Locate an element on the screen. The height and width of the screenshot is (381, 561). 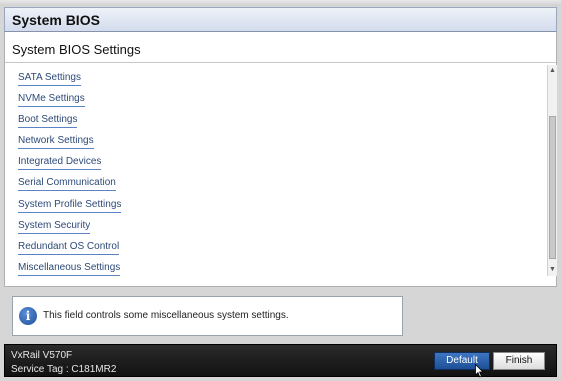
service-tag: Service Tag : C181MR2 is located at coordinates (64, 369).